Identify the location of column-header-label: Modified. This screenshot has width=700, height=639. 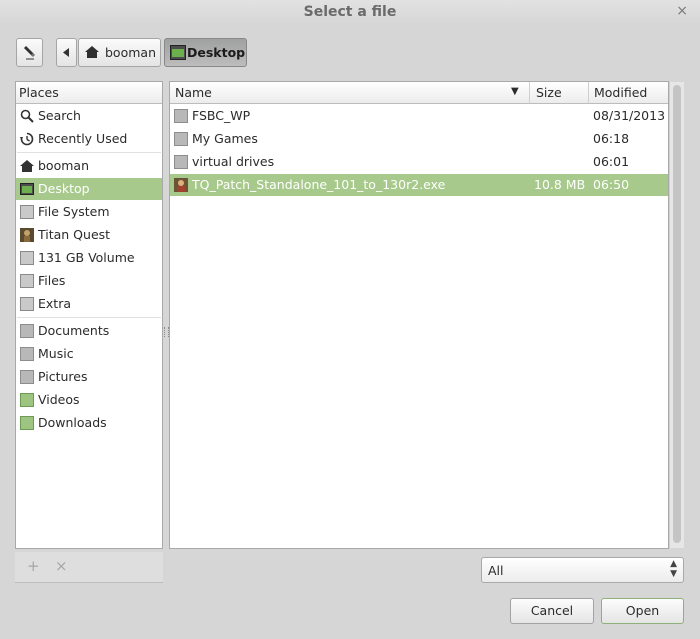
(621, 92).